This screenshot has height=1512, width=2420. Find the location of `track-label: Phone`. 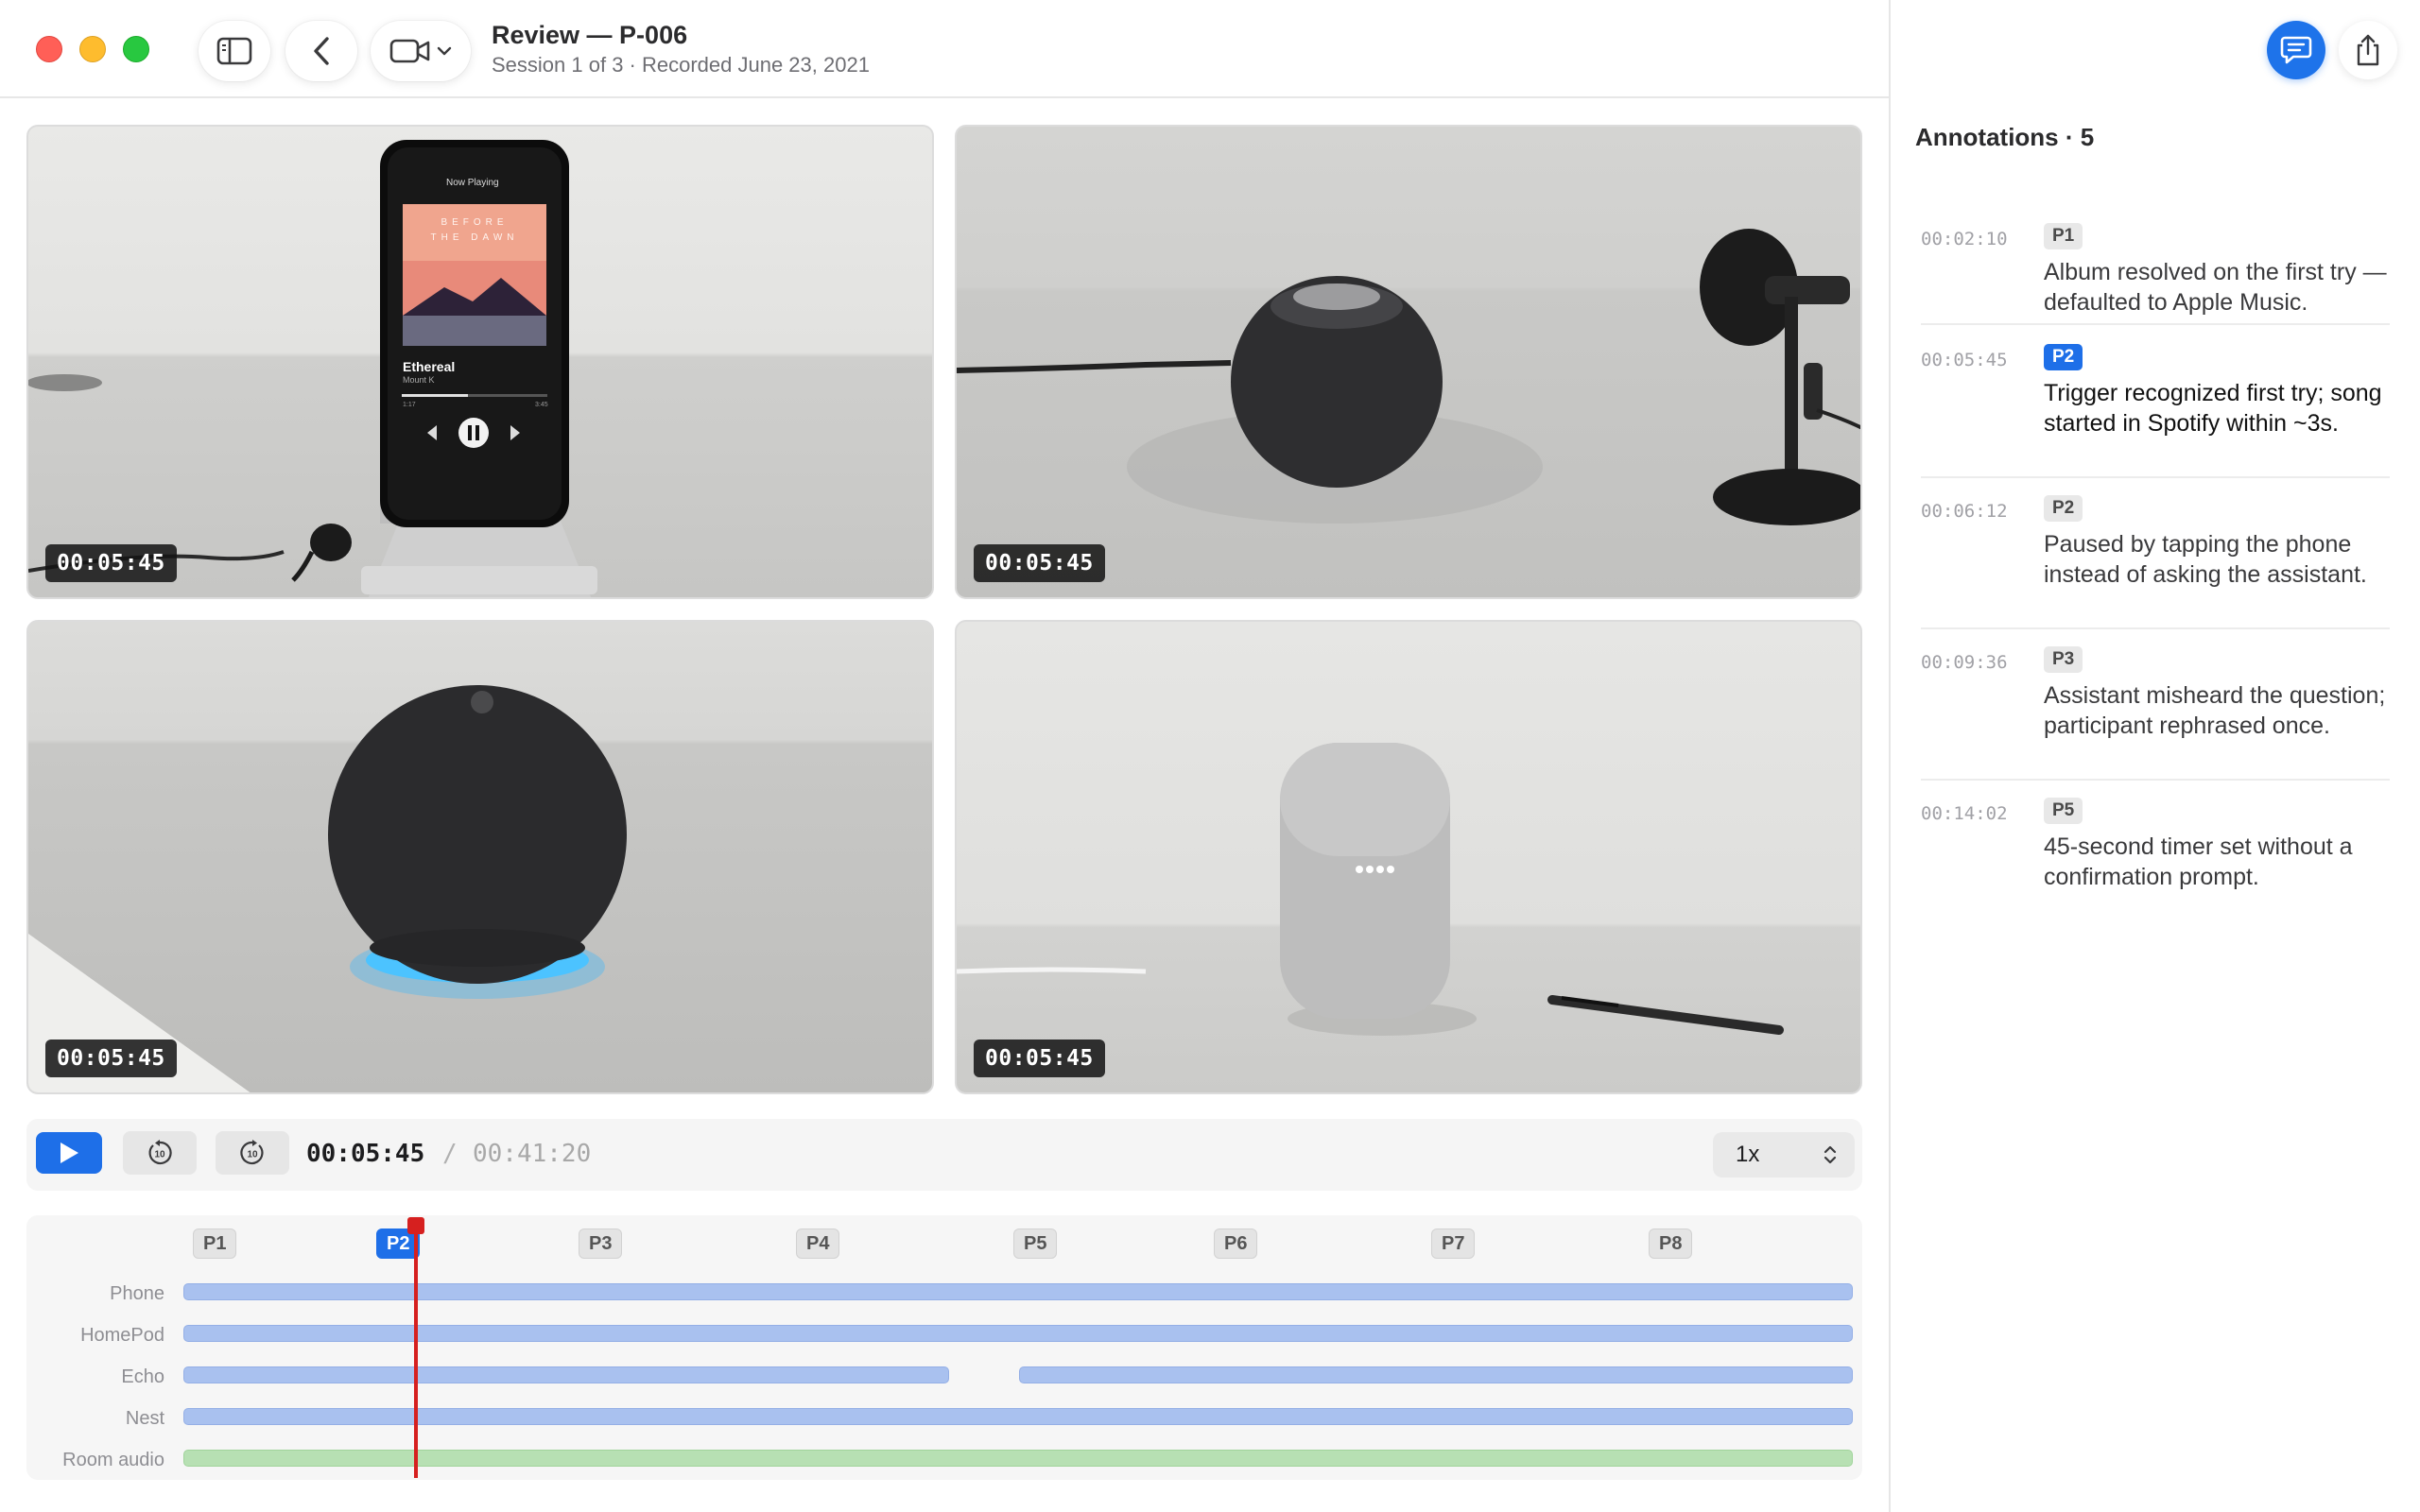

track-label: Phone is located at coordinates (137, 1293).